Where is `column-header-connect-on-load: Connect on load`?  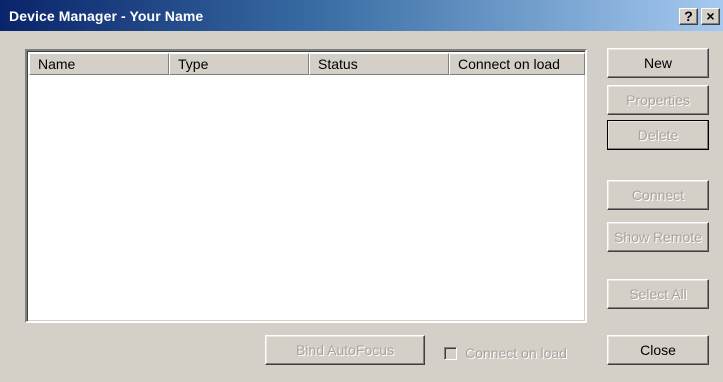
column-header-connect-on-load: Connect on load is located at coordinates (517, 64).